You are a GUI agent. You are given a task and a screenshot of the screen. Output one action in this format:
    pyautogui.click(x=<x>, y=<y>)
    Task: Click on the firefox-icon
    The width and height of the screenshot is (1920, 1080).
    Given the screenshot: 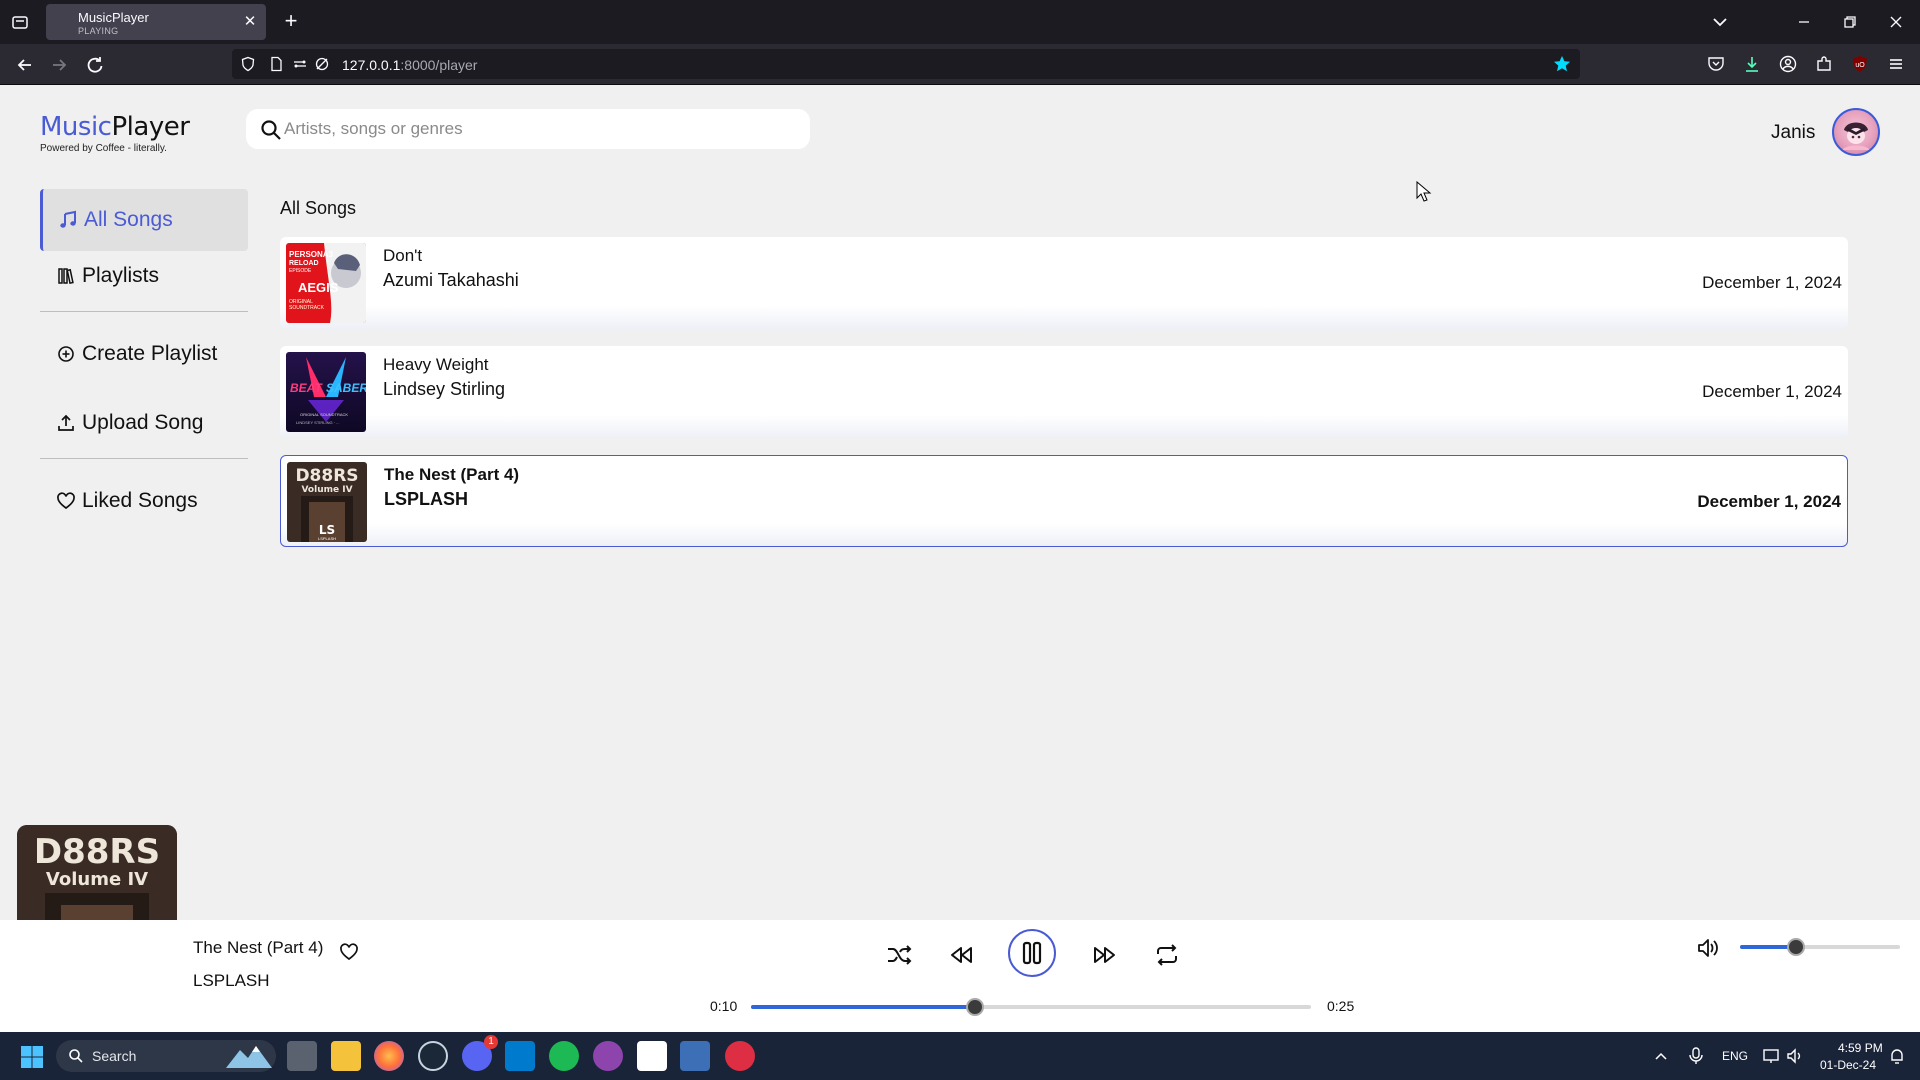 What is the action you would take?
    pyautogui.click(x=389, y=1056)
    